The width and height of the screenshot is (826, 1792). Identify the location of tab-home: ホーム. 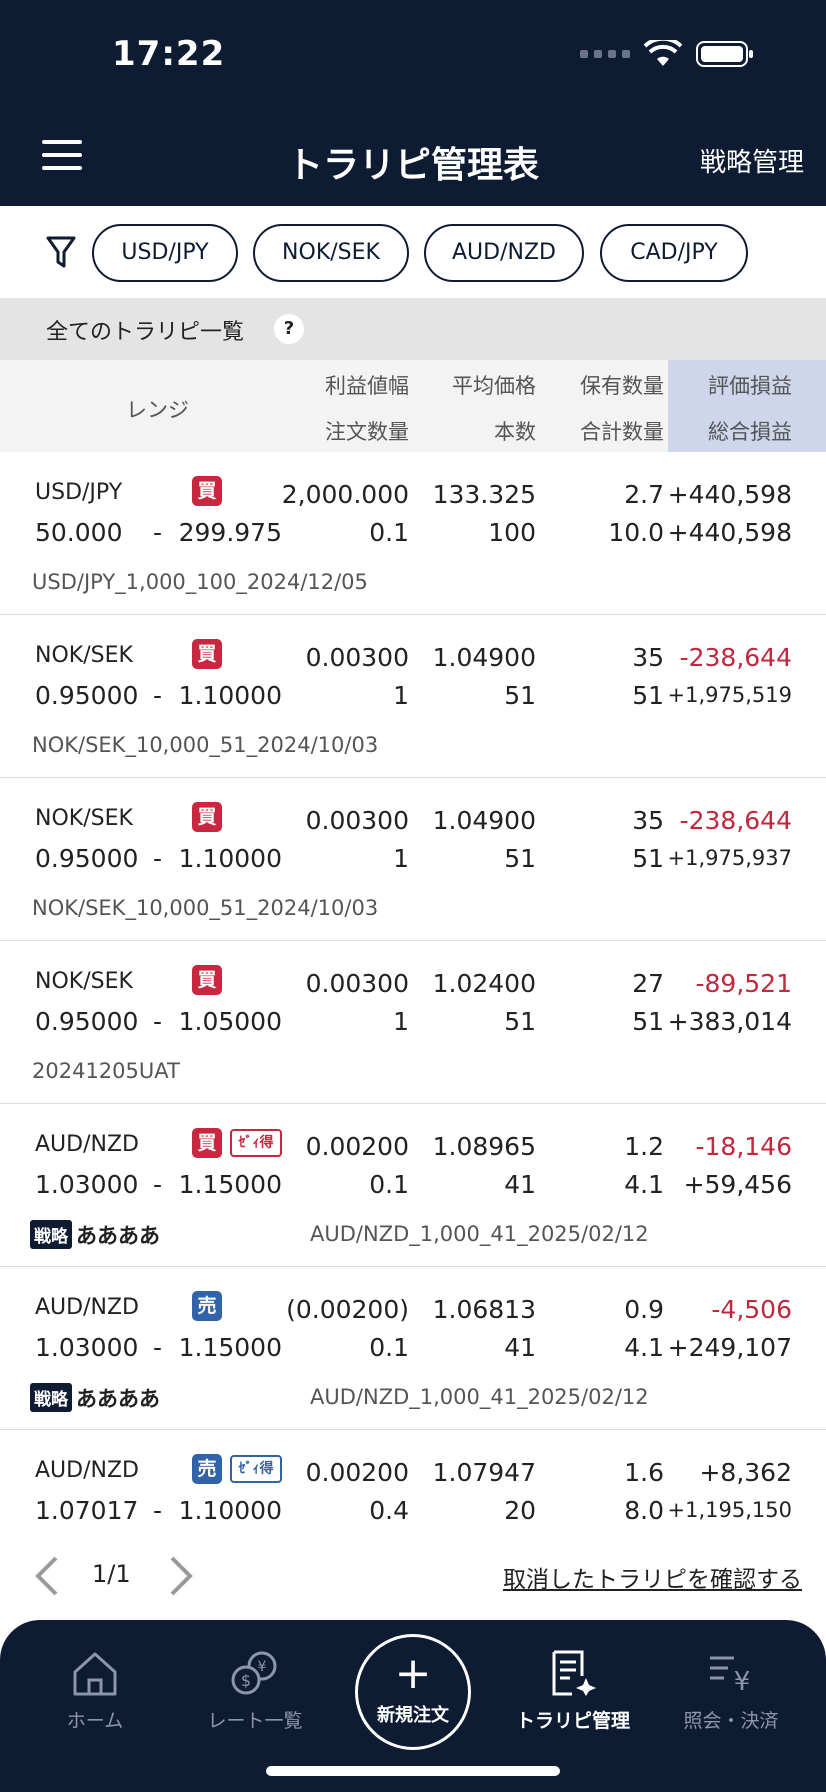
(95, 1691).